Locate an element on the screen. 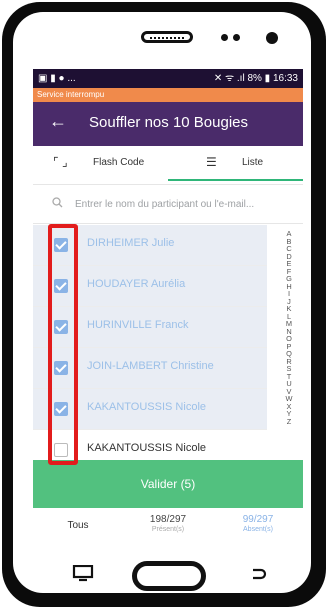 This screenshot has width=329, height=610. home-button is located at coordinates (169, 576).